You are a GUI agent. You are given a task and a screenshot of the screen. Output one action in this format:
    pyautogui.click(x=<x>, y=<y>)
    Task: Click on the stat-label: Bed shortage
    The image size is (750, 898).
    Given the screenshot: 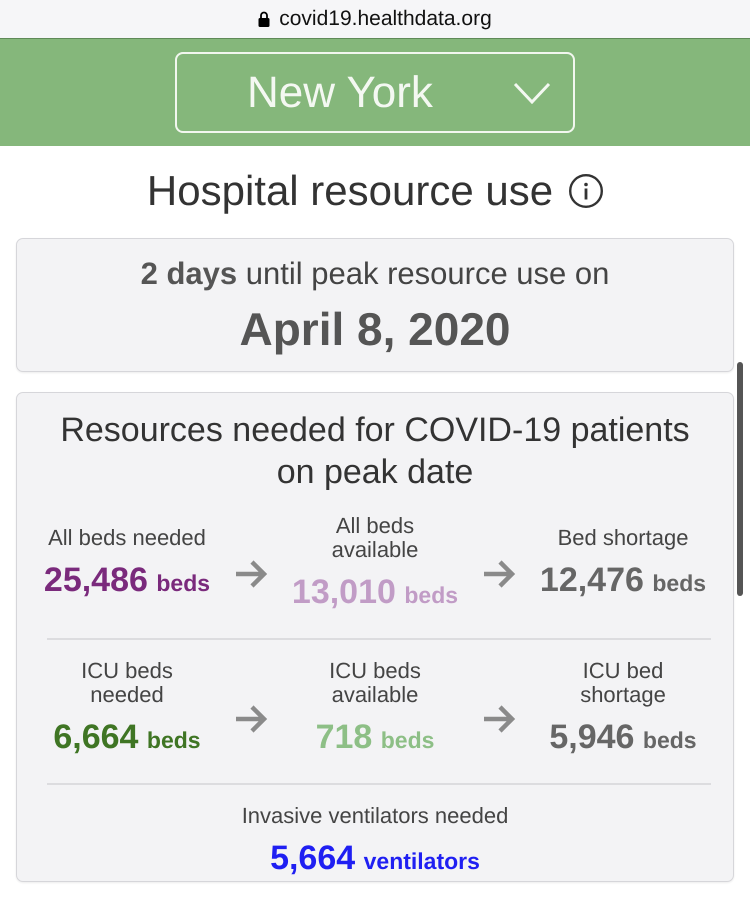 What is the action you would take?
    pyautogui.click(x=623, y=538)
    